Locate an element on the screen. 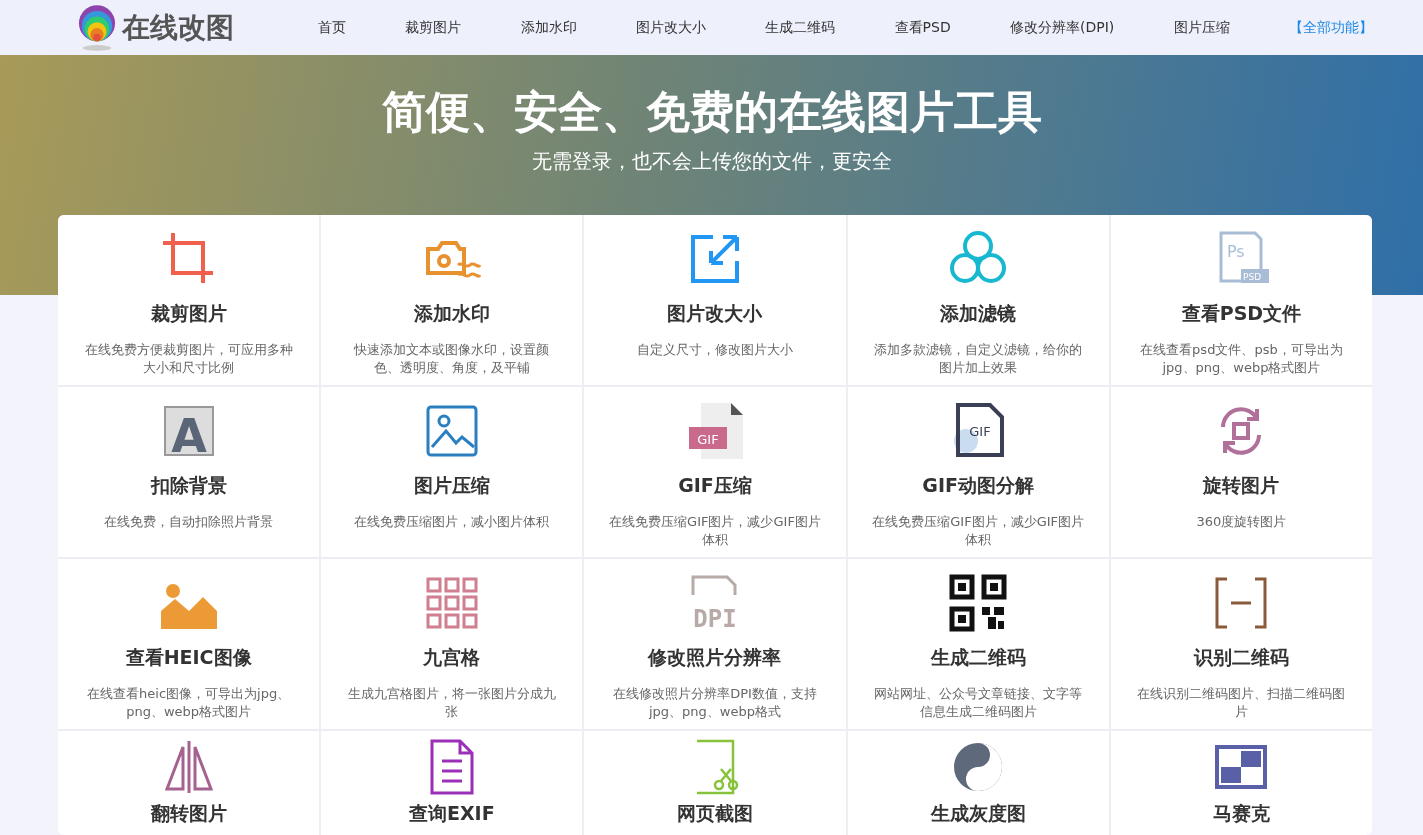 The image size is (1423, 835). qr-code-icon is located at coordinates (978, 603).